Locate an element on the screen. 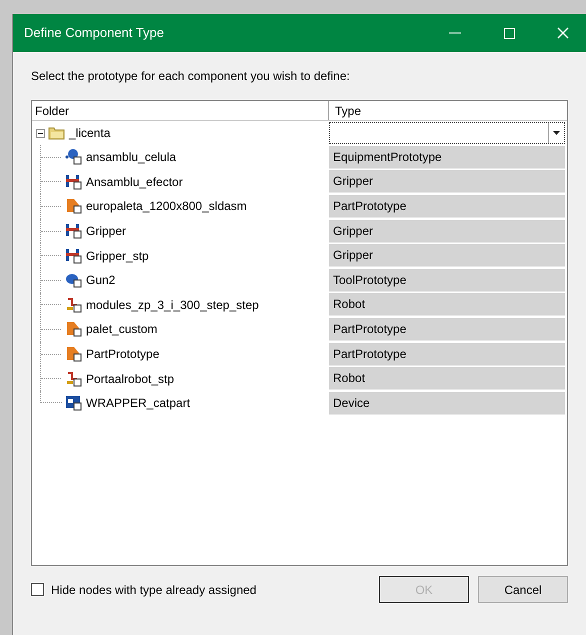 The image size is (586, 635). tree-item: Gripper is located at coordinates (106, 231).